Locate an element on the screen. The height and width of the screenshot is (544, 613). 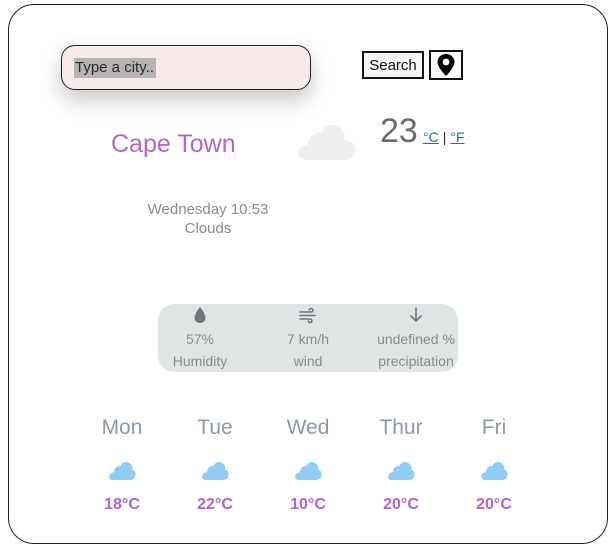
unit-toggle: °C | °F is located at coordinates (444, 137).